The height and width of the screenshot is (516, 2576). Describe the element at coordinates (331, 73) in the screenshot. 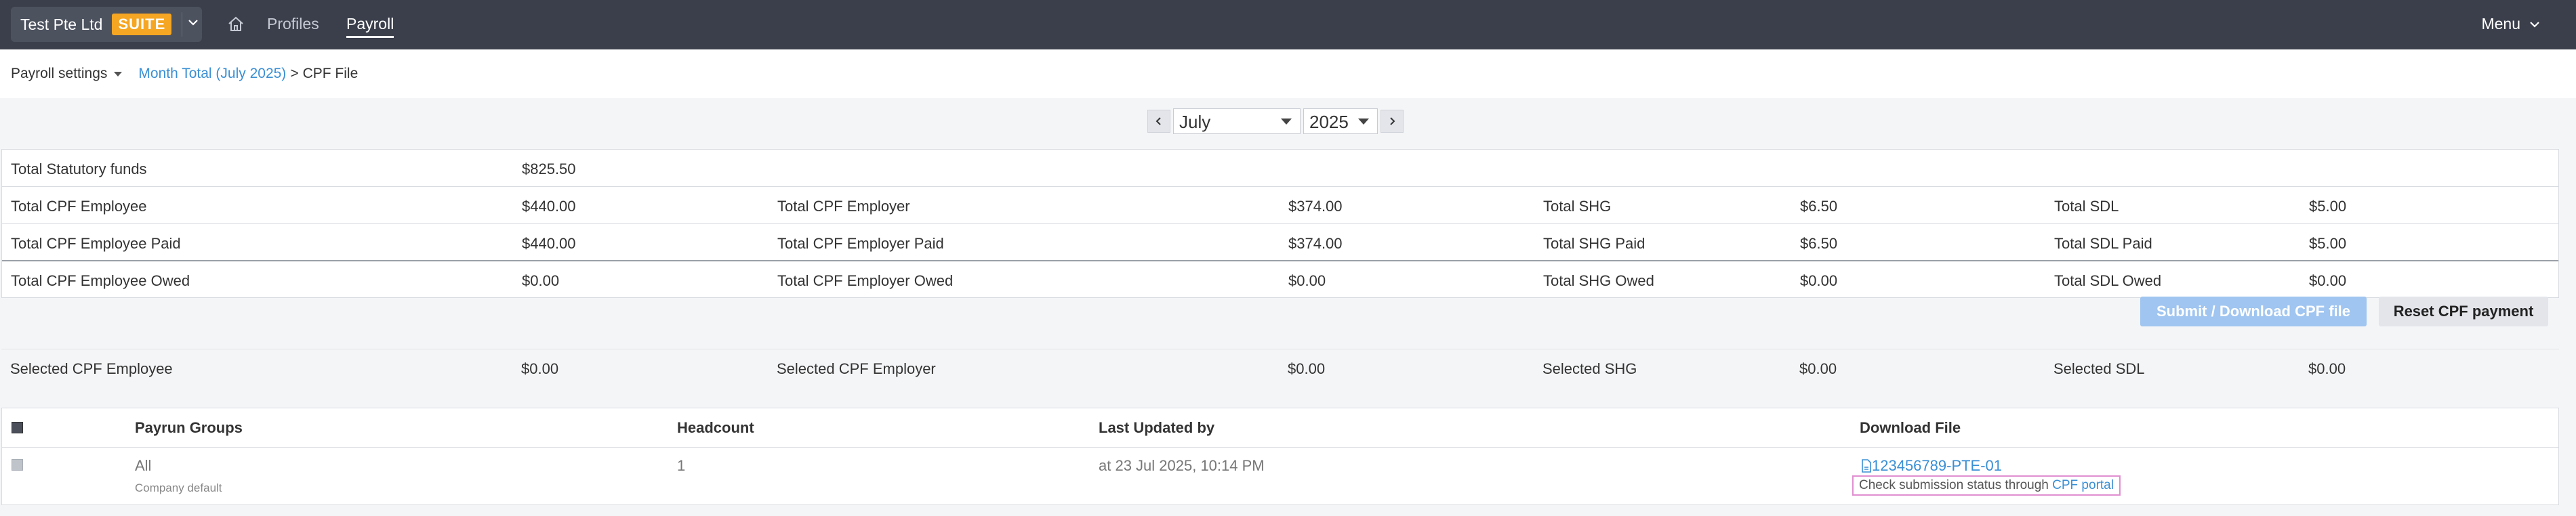

I see `breadcrumb-current: CPF File` at that location.